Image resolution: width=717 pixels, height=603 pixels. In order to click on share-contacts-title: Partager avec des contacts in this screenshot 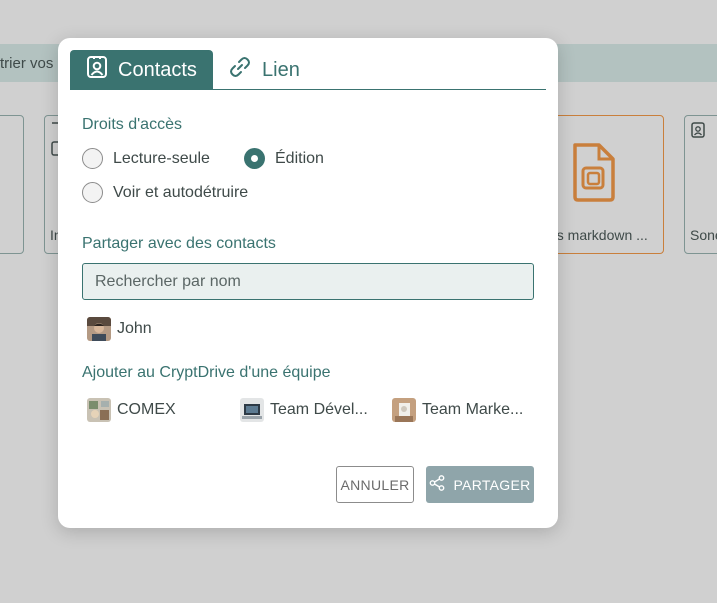, I will do `click(179, 243)`.